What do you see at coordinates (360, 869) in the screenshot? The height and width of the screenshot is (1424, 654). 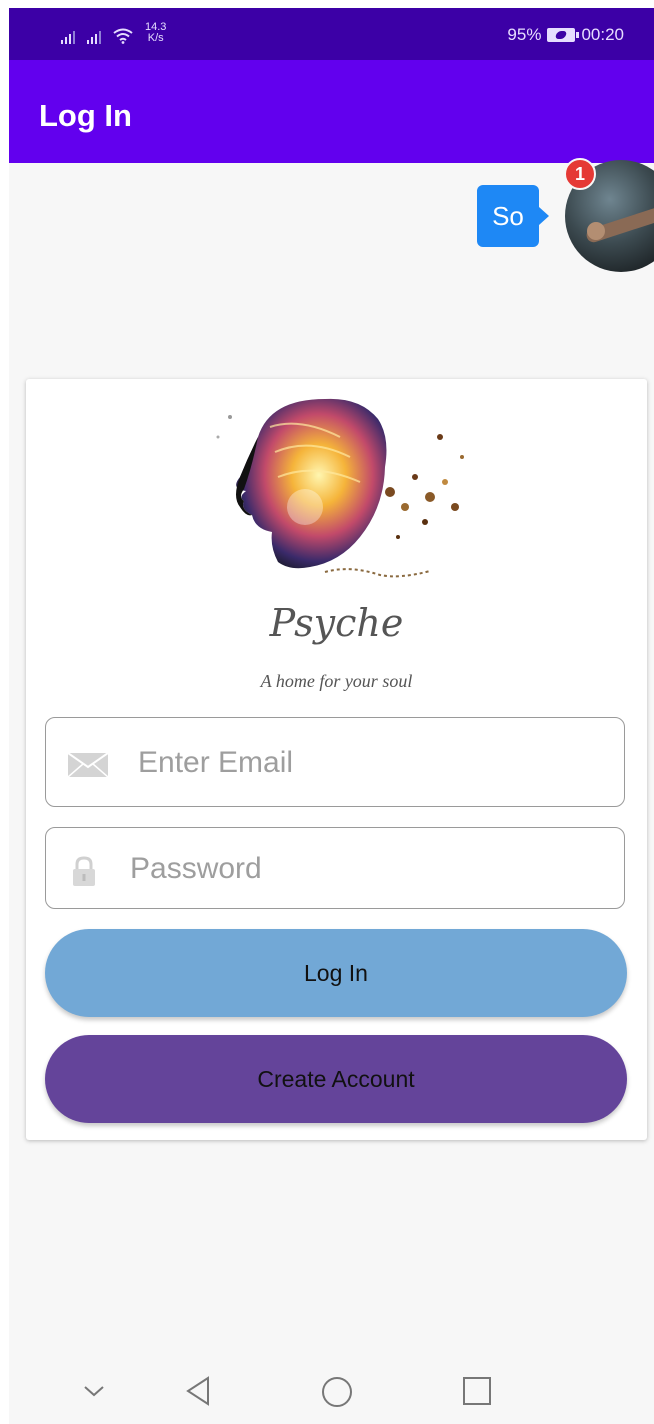 I see `password-input` at bounding box center [360, 869].